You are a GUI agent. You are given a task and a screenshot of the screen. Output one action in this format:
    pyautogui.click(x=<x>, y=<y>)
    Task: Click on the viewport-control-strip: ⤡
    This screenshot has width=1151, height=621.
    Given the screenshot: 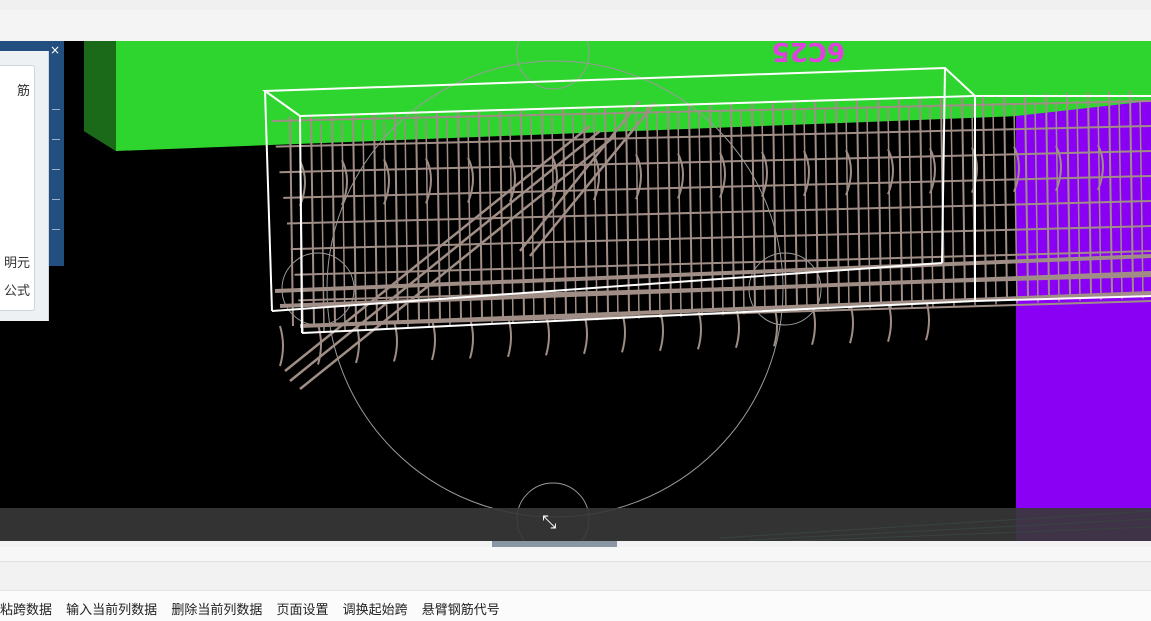 What is the action you would take?
    pyautogui.click(x=575, y=524)
    